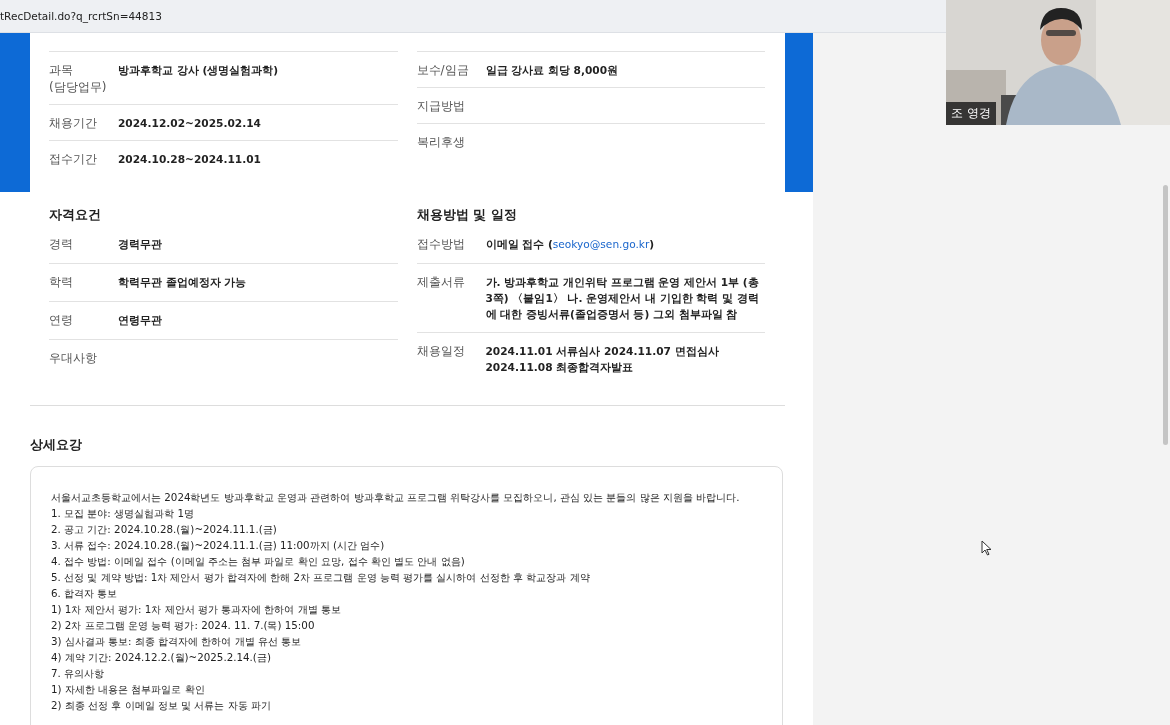  Describe the element at coordinates (441, 282) in the screenshot. I see `field-label: 제출서류` at that location.